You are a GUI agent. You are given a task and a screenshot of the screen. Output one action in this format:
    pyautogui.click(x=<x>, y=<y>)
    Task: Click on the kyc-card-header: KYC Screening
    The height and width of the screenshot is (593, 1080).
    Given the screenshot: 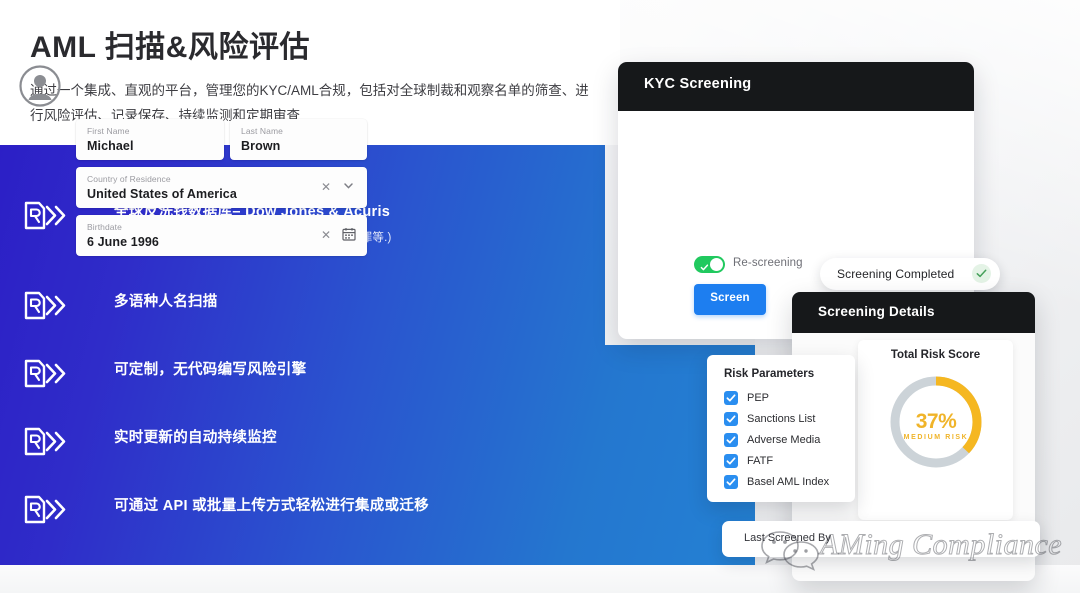 What is the action you would take?
    pyautogui.click(x=796, y=86)
    